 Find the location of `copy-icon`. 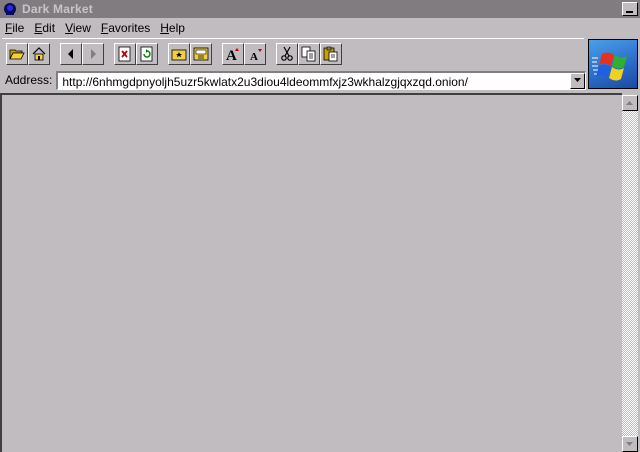

copy-icon is located at coordinates (308, 53).